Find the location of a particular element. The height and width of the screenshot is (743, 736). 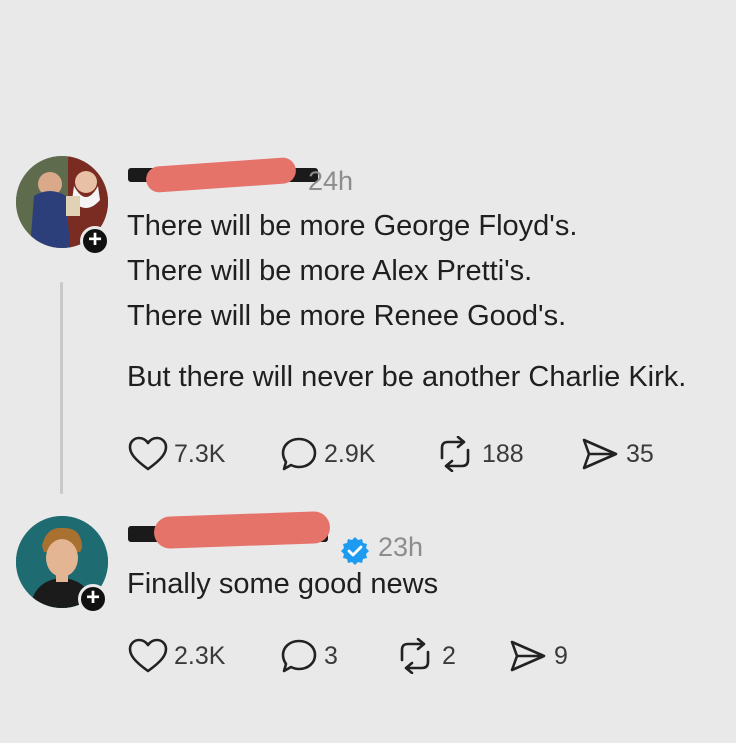

repost-count: 2 is located at coordinates (449, 655).